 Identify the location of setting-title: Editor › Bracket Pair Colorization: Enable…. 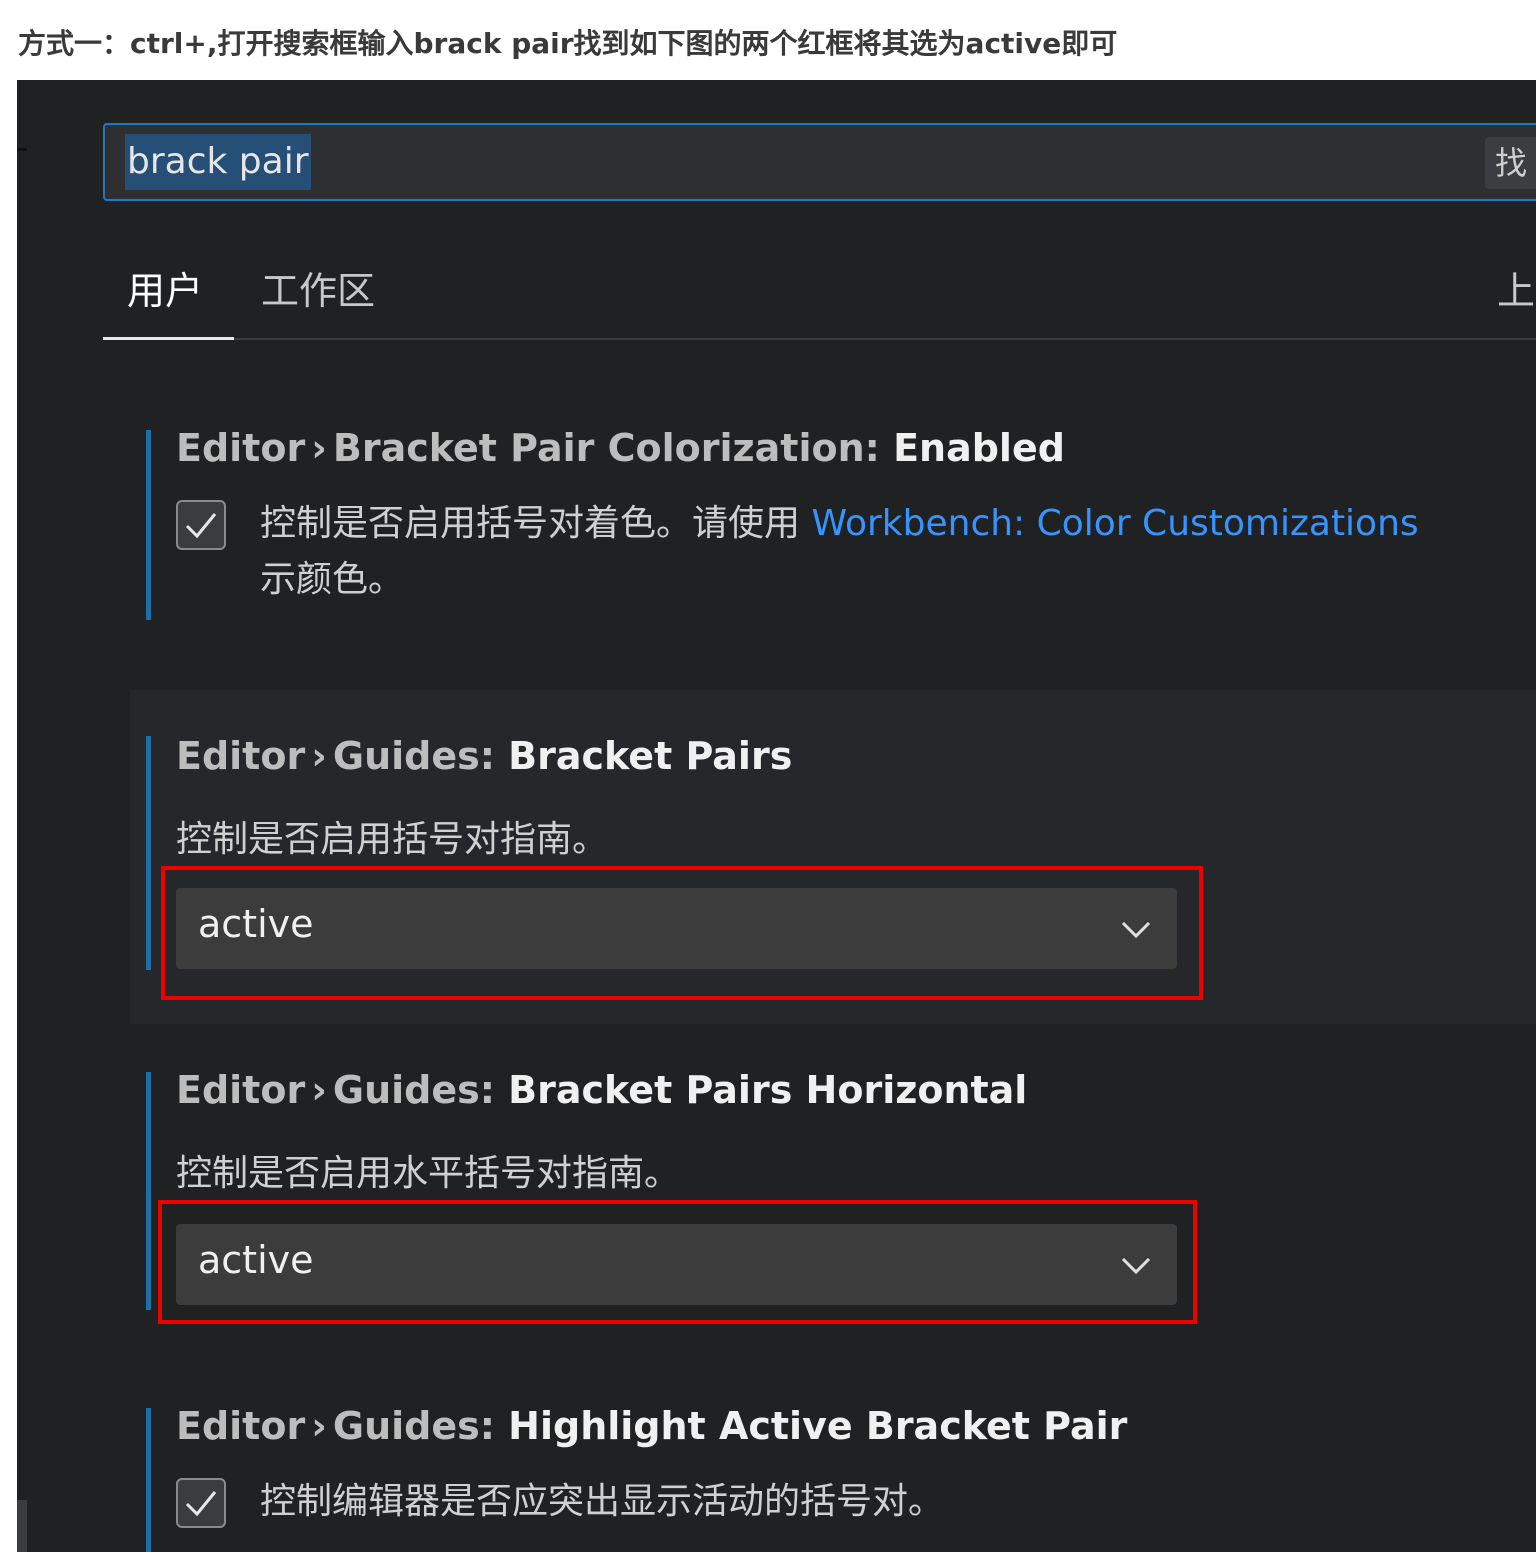
(620, 448).